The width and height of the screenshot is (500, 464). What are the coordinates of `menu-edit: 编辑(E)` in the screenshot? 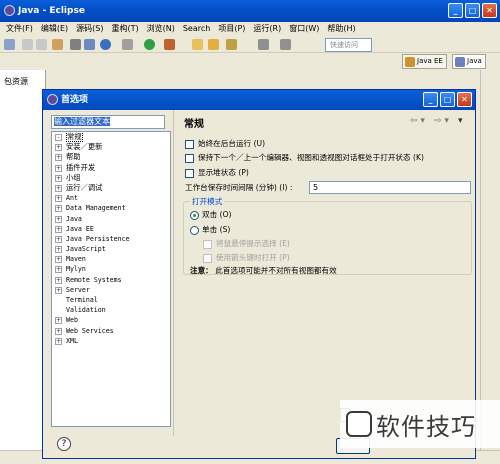 It's located at (54, 29).